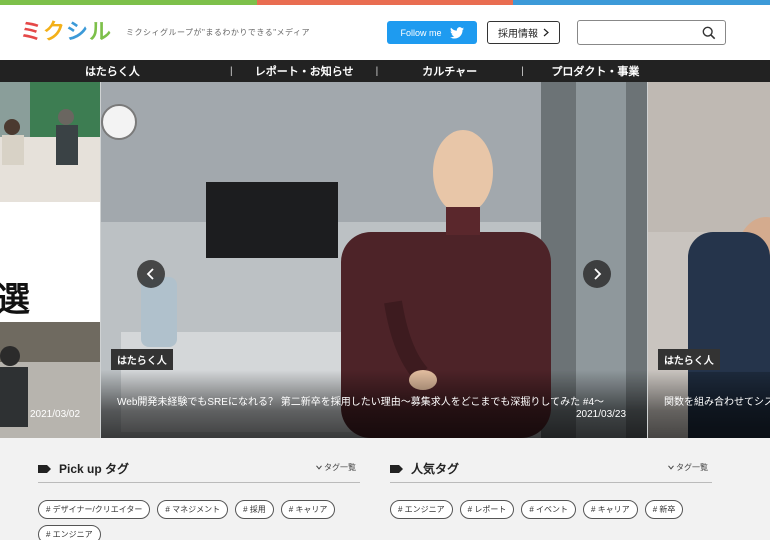 The height and width of the screenshot is (540, 770). What do you see at coordinates (421, 32) in the screenshot?
I see `follow-label: Follow me` at bounding box center [421, 32].